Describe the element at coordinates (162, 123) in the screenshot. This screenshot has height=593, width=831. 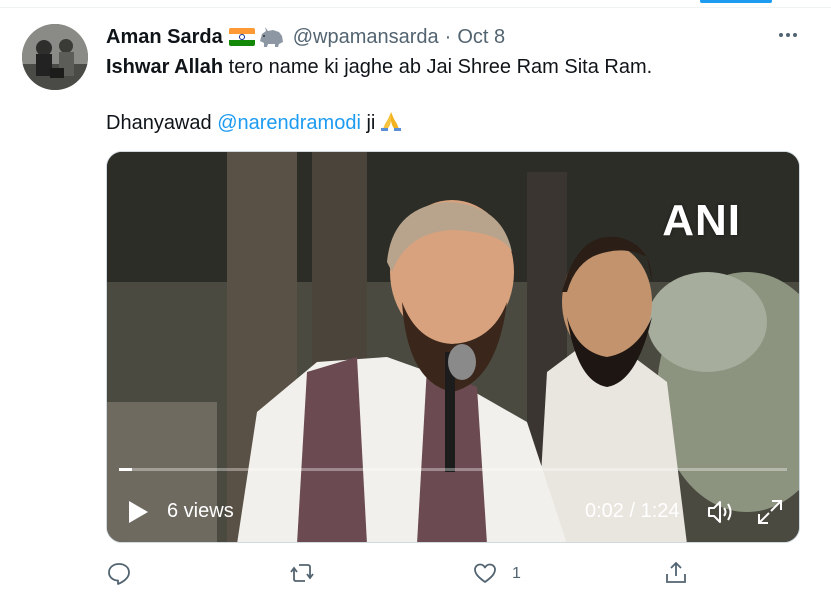
I see `tweet-text-prefix: Dhanyawad` at that location.